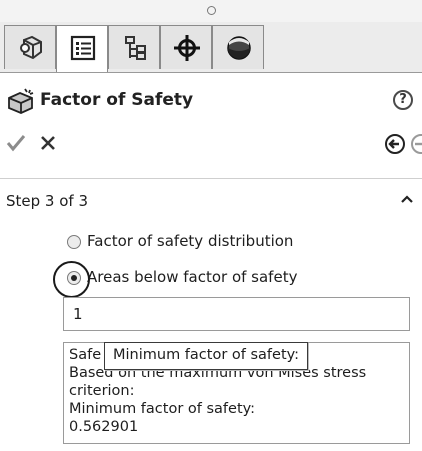  Describe the element at coordinates (211, 146) in the screenshot. I see `action-bar` at that location.